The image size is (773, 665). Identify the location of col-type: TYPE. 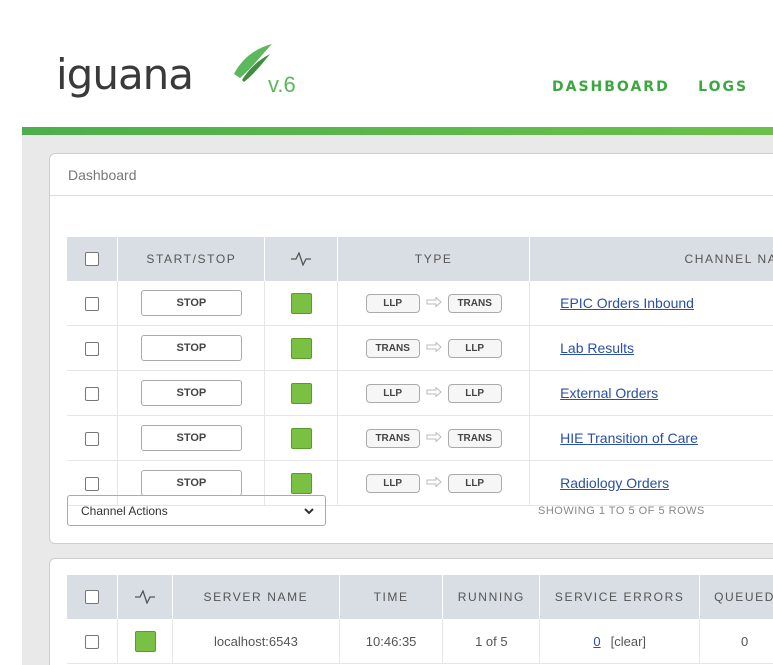
(434, 259).